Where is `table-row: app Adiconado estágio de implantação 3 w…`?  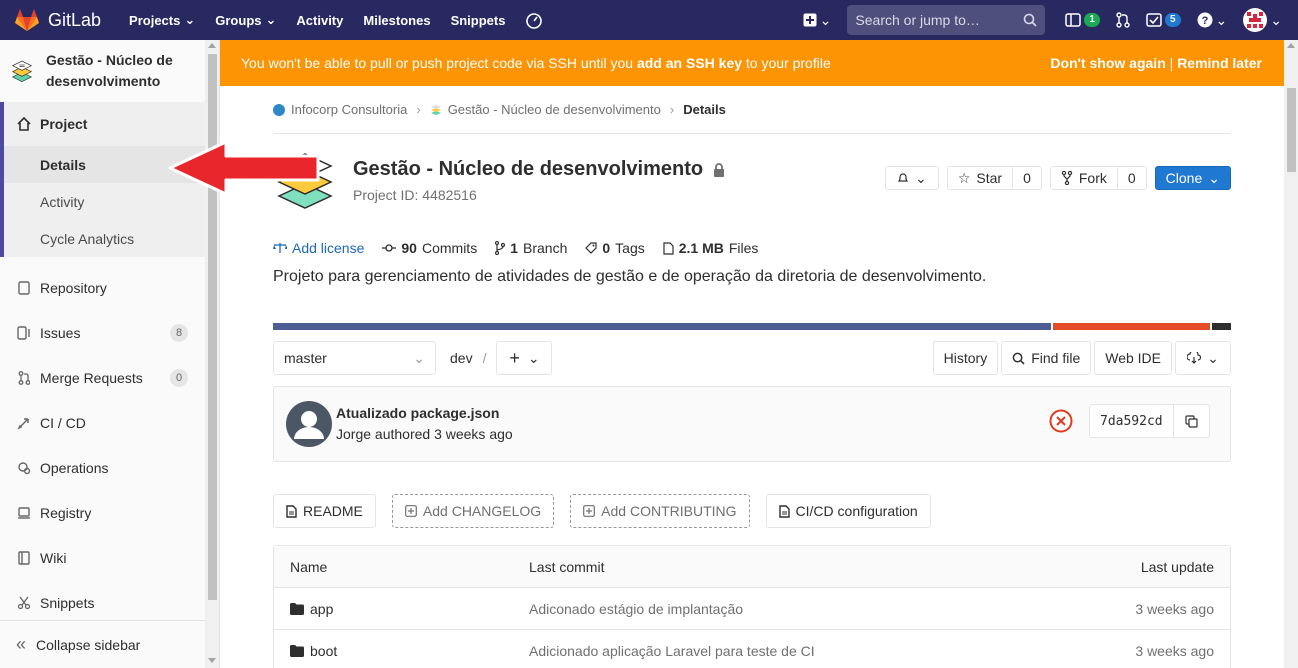 table-row: app Adiconado estágio de implantação 3 w… is located at coordinates (752, 609).